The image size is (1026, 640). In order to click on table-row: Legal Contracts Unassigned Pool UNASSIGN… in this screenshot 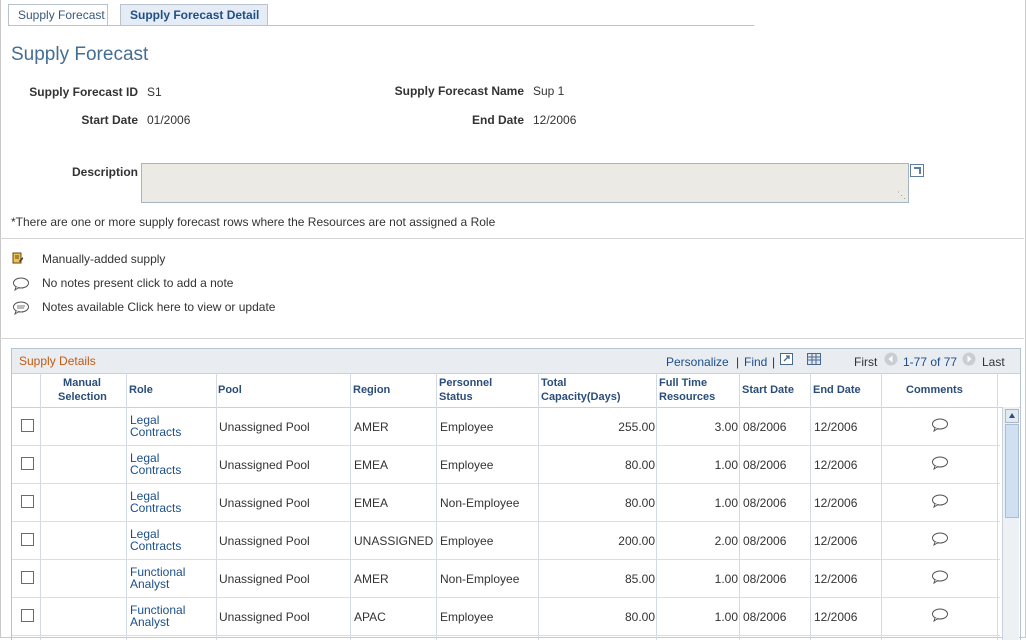, I will do `click(506, 540)`.